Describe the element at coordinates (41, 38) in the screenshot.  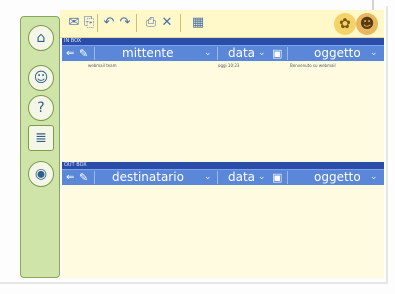
I see `home-icon: ⌂` at that location.